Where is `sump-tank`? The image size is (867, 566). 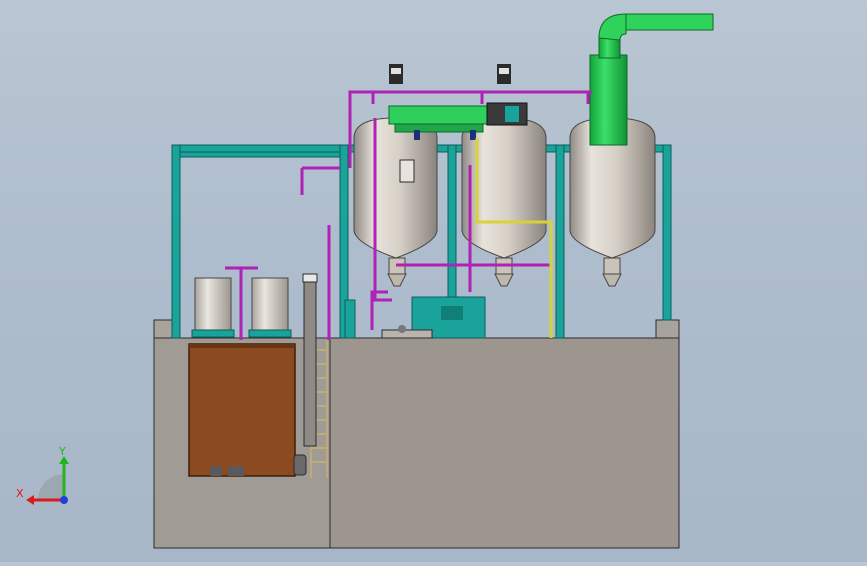
sump-tank is located at coordinates (247, 410).